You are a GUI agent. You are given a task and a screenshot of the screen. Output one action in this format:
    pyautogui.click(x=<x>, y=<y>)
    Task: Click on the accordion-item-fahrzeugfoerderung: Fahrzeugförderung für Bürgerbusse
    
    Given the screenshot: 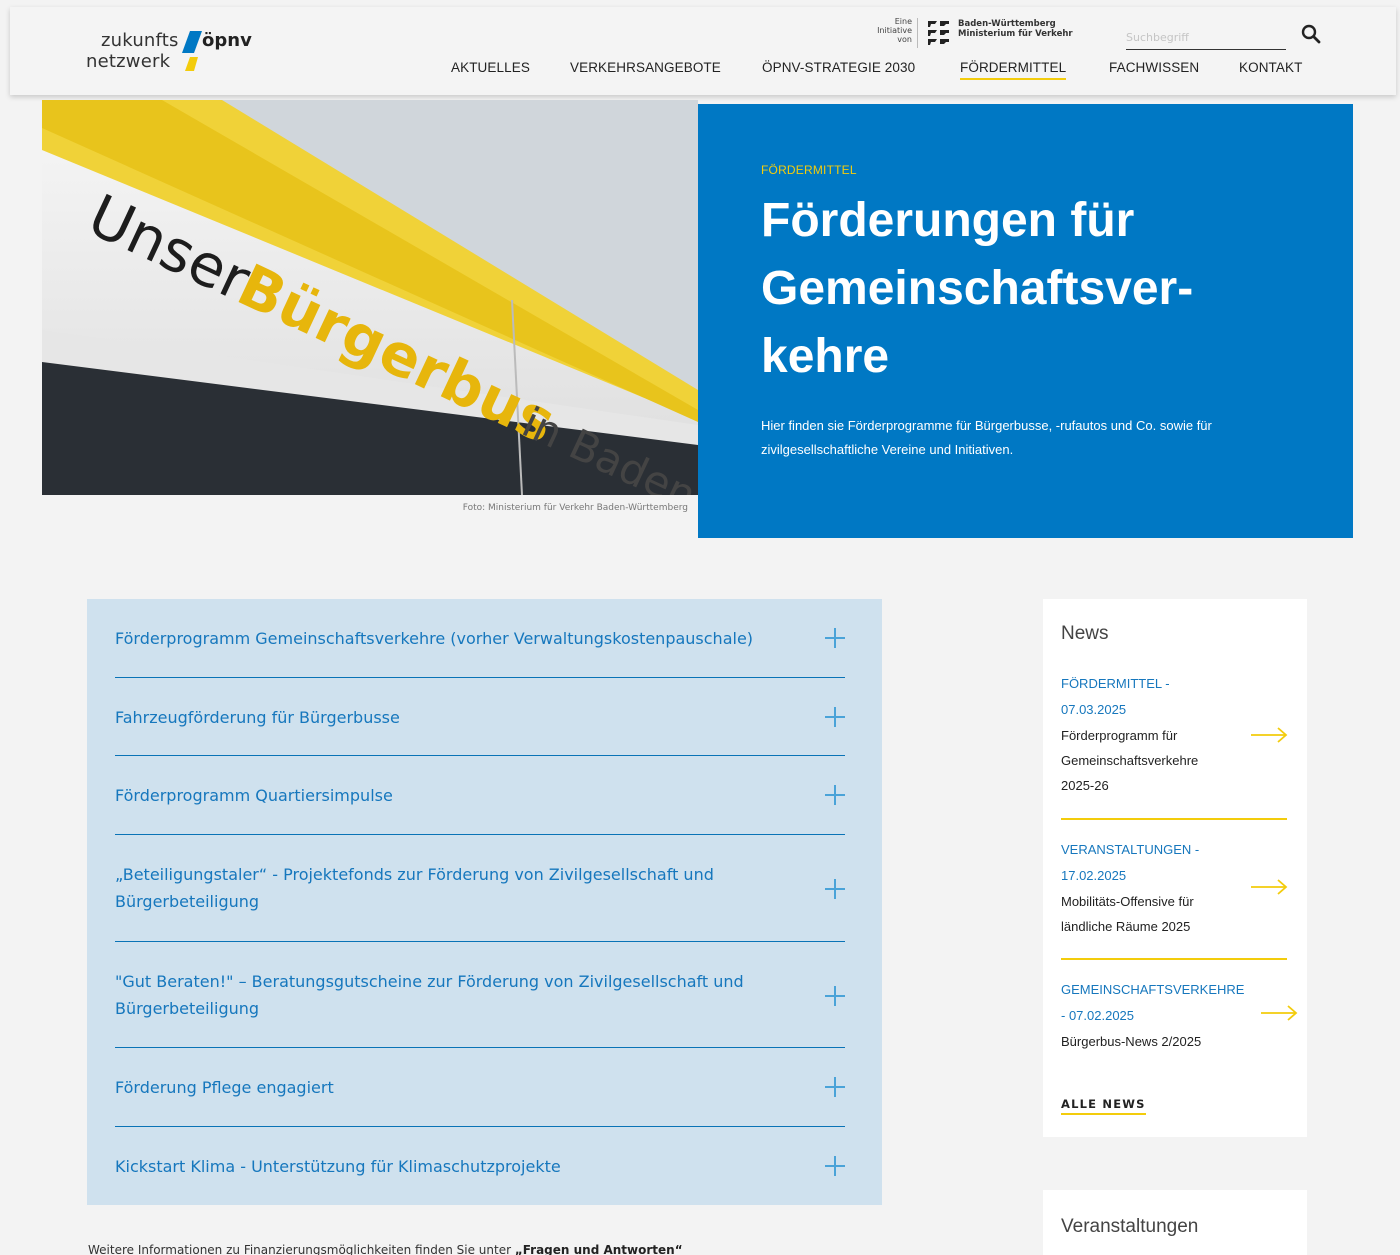 What is the action you would take?
    pyautogui.click(x=480, y=730)
    